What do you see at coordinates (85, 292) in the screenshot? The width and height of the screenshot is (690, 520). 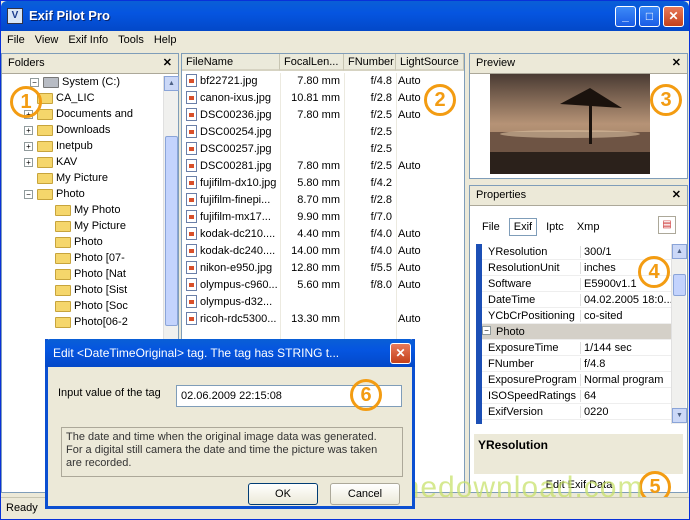 I see `tree-item: Photo [Sist` at bounding box center [85, 292].